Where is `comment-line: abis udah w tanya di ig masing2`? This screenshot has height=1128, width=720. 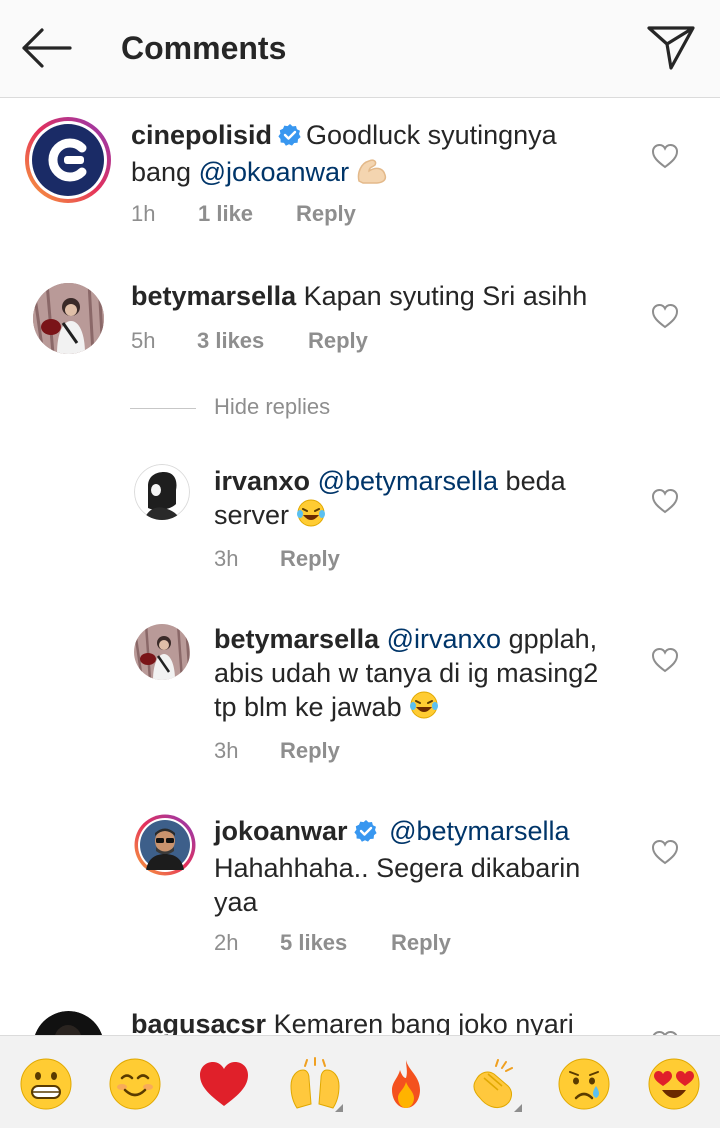 comment-line: abis udah w tanya di ig masing2 is located at coordinates (406, 673).